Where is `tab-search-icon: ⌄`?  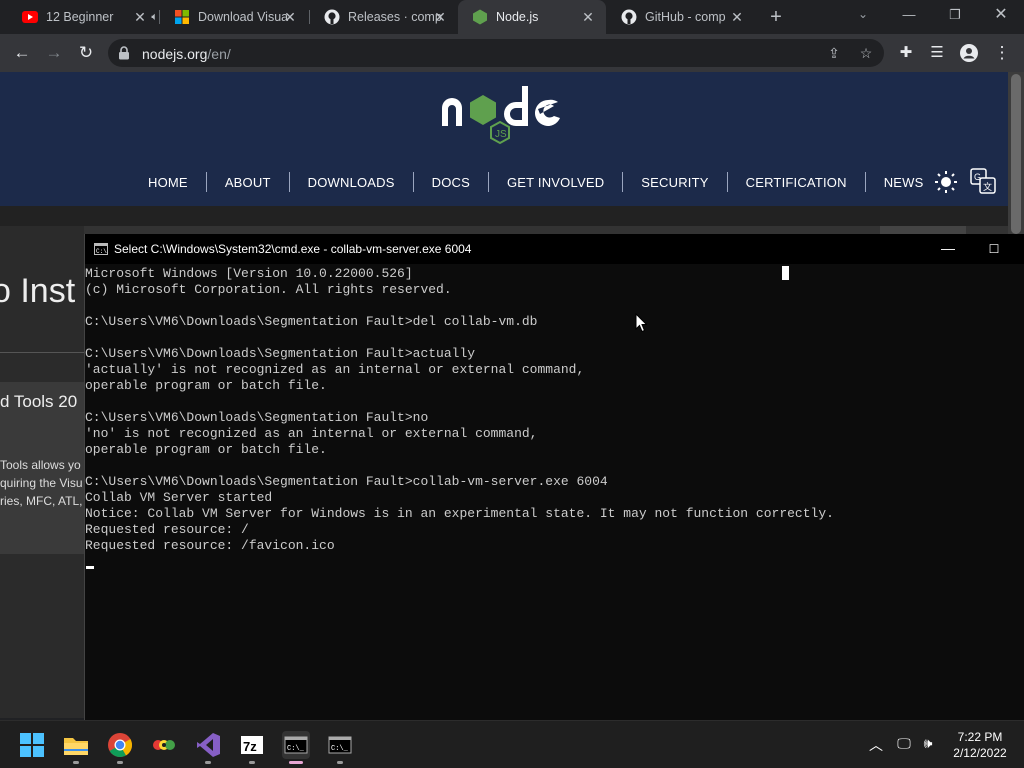
tab-search-icon: ⌄ is located at coordinates (863, 17).